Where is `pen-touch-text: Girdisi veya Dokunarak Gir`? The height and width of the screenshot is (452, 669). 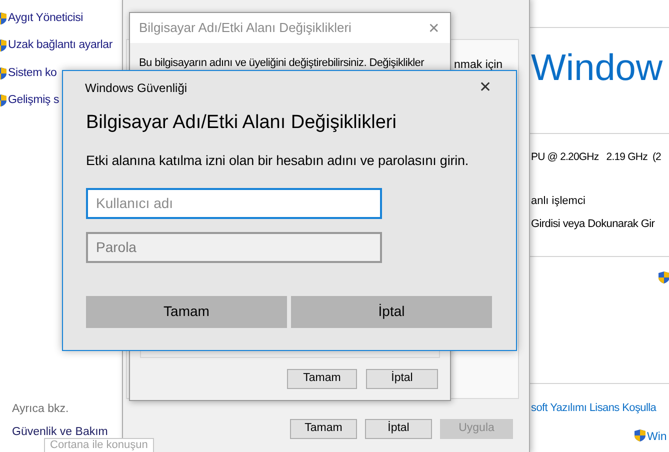
pen-touch-text: Girdisi veya Dokunarak Gir is located at coordinates (593, 224).